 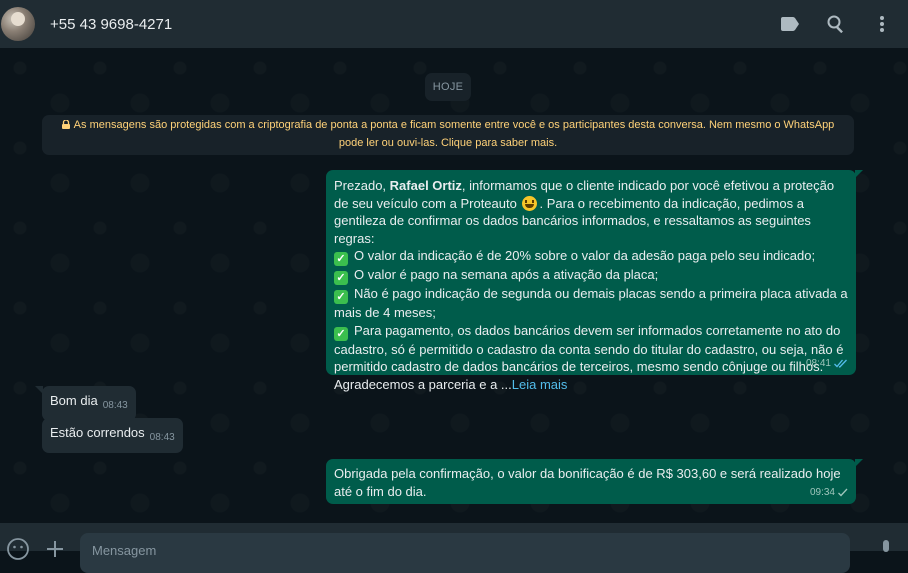 What do you see at coordinates (886, 549) in the screenshot?
I see `microphone-icon` at bounding box center [886, 549].